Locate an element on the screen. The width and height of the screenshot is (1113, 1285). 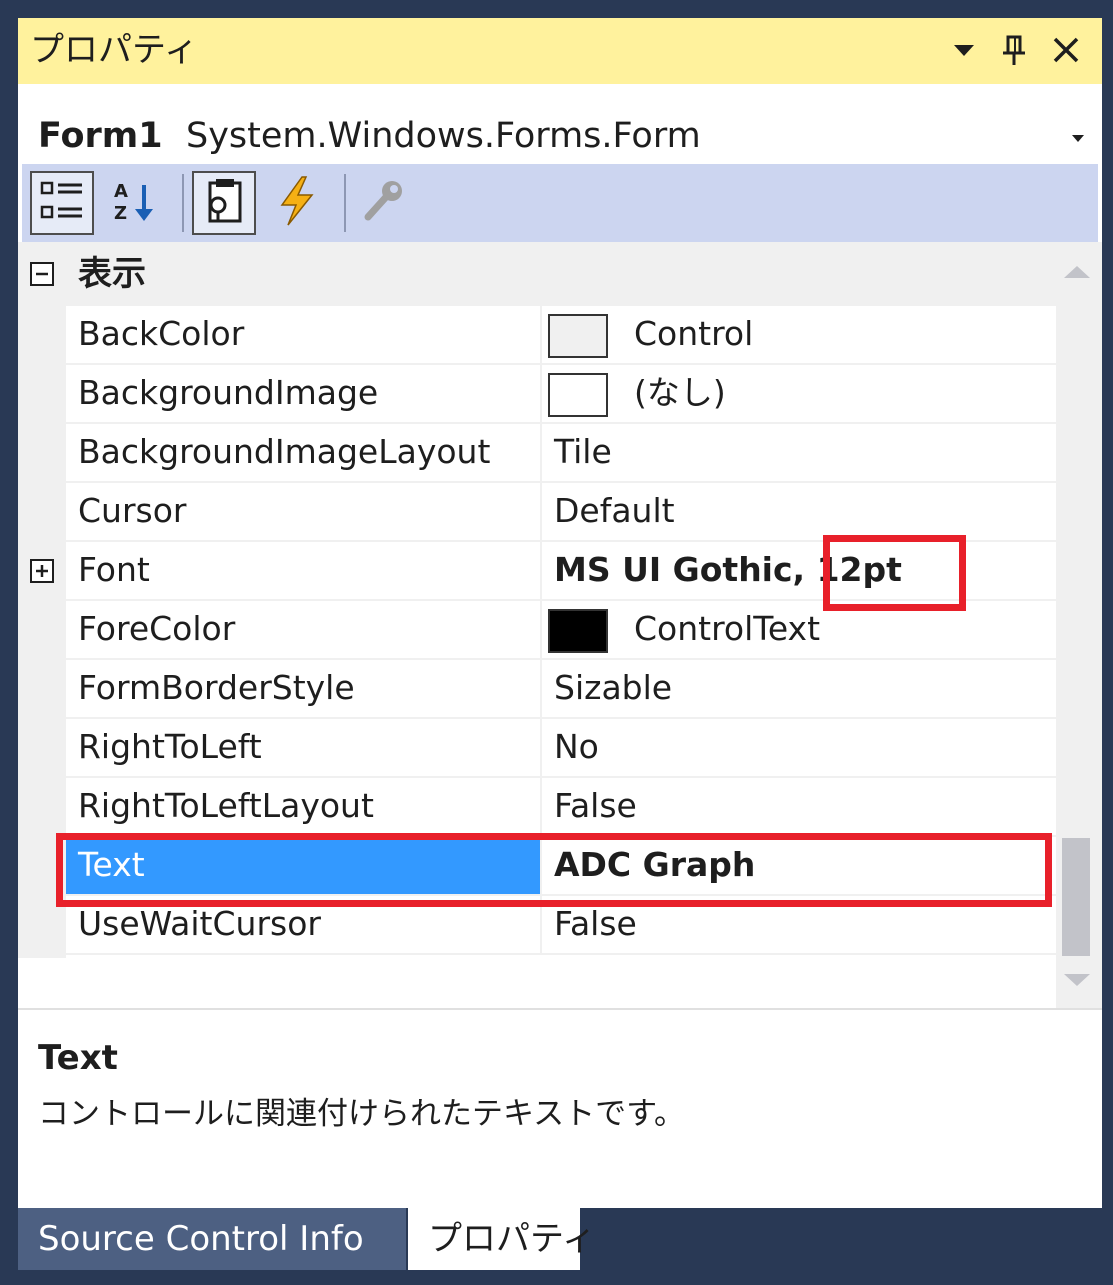
property-name-cell: BackgroundImage is located at coordinates (304, 393).